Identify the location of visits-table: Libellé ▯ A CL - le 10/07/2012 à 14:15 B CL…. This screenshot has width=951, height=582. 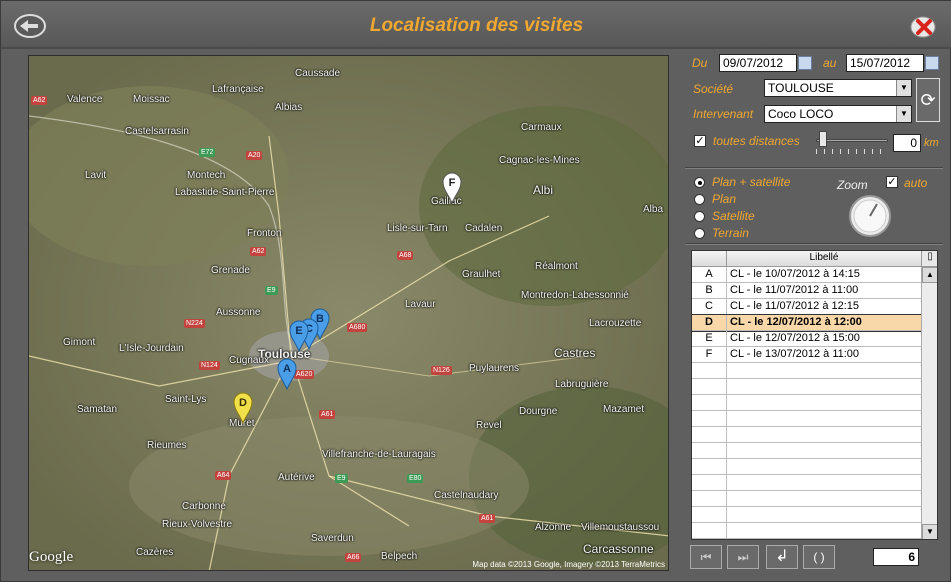
(814, 395).